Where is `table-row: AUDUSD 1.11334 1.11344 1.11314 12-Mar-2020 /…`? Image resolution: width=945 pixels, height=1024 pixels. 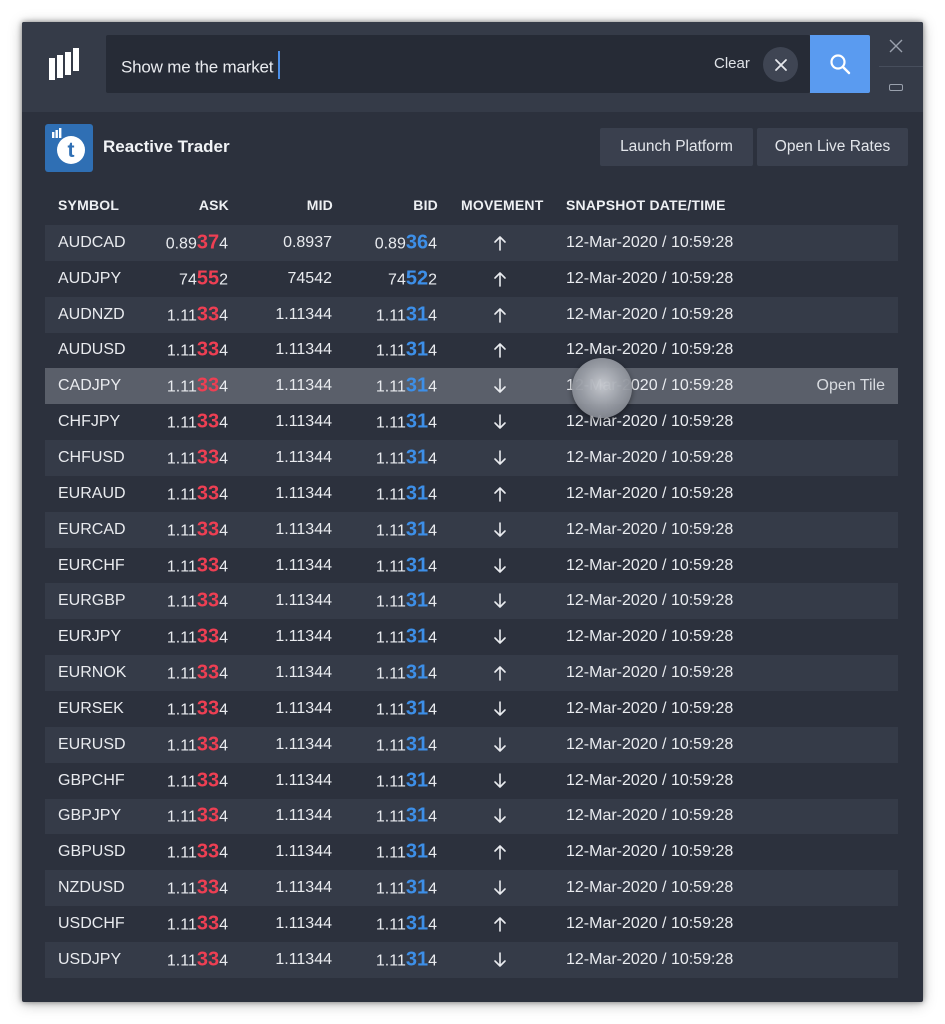 table-row: AUDUSD 1.11334 1.11344 1.11314 12-Mar-2020 /… is located at coordinates (471, 350).